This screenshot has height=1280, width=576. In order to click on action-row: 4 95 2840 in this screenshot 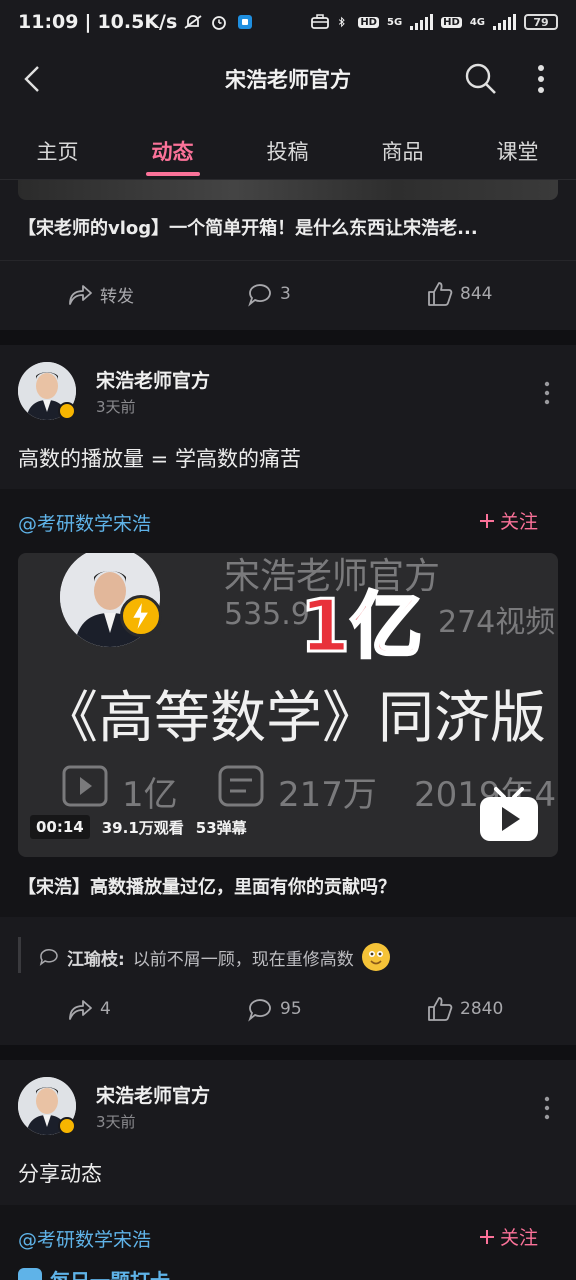, I will do `click(288, 1009)`.